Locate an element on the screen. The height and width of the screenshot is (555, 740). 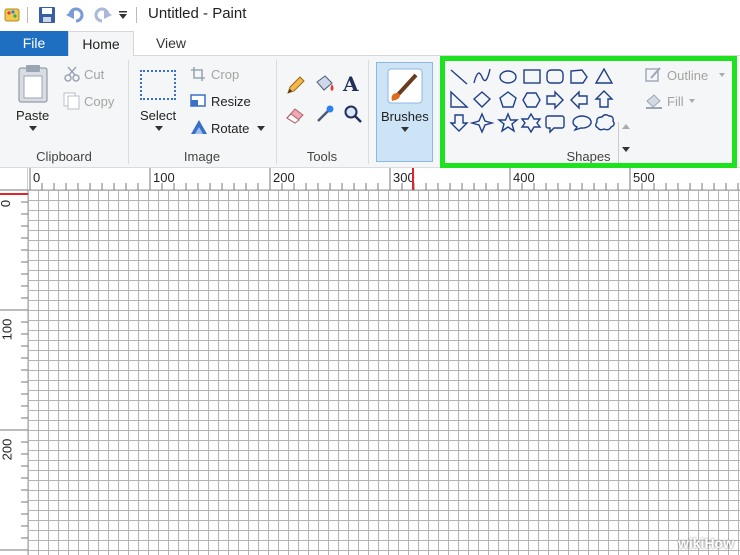
horizontal-ruler: 0 100 200 300 400 500 is located at coordinates (384, 179).